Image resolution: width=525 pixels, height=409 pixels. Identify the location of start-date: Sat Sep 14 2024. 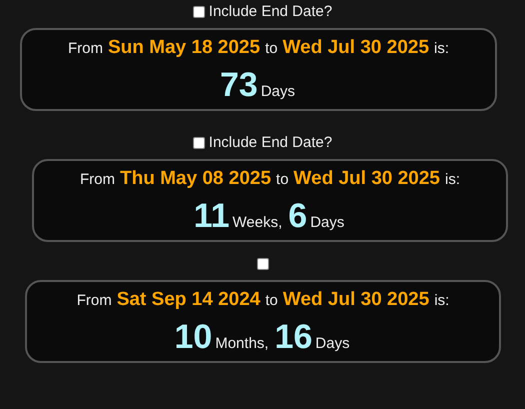
(188, 300).